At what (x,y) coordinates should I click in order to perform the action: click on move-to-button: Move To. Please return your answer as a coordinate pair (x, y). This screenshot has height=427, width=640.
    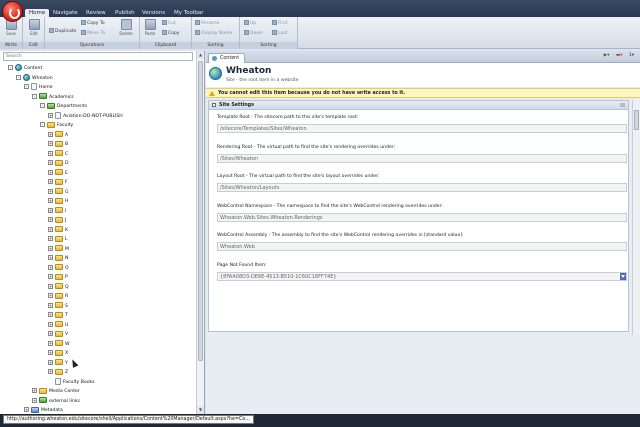
    Looking at the image, I should click on (93, 33).